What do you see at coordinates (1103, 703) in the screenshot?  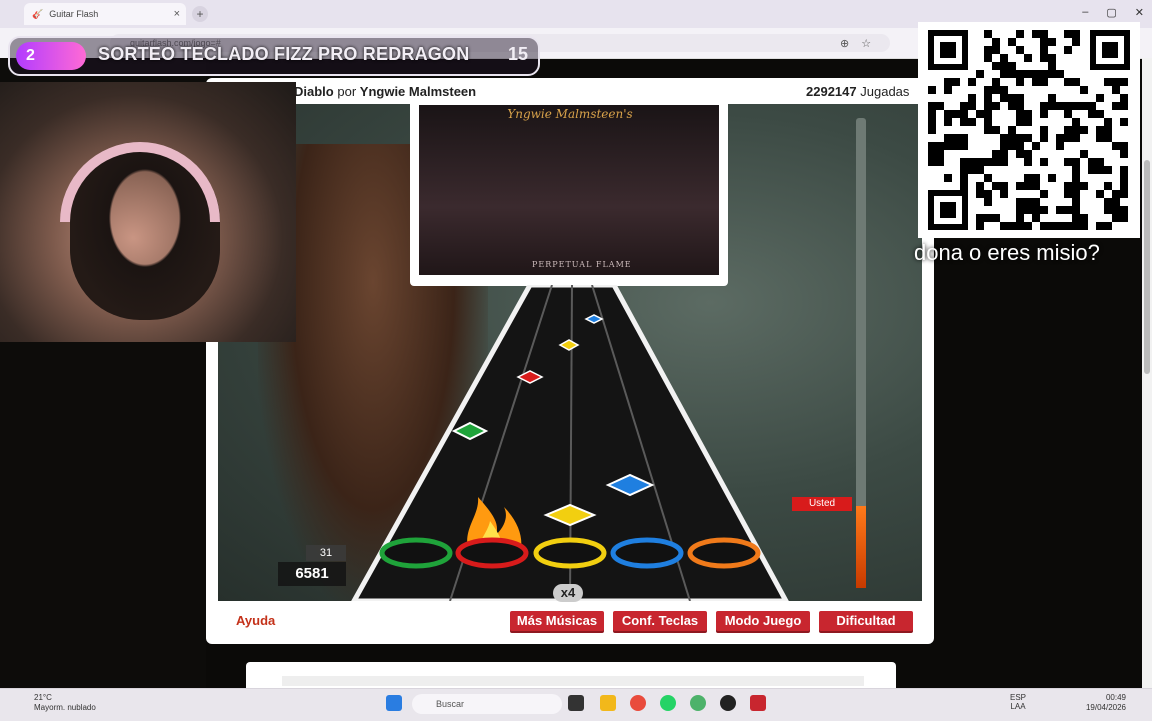 I see `taskbar-clock: 00:49 19/04/2026` at bounding box center [1103, 703].